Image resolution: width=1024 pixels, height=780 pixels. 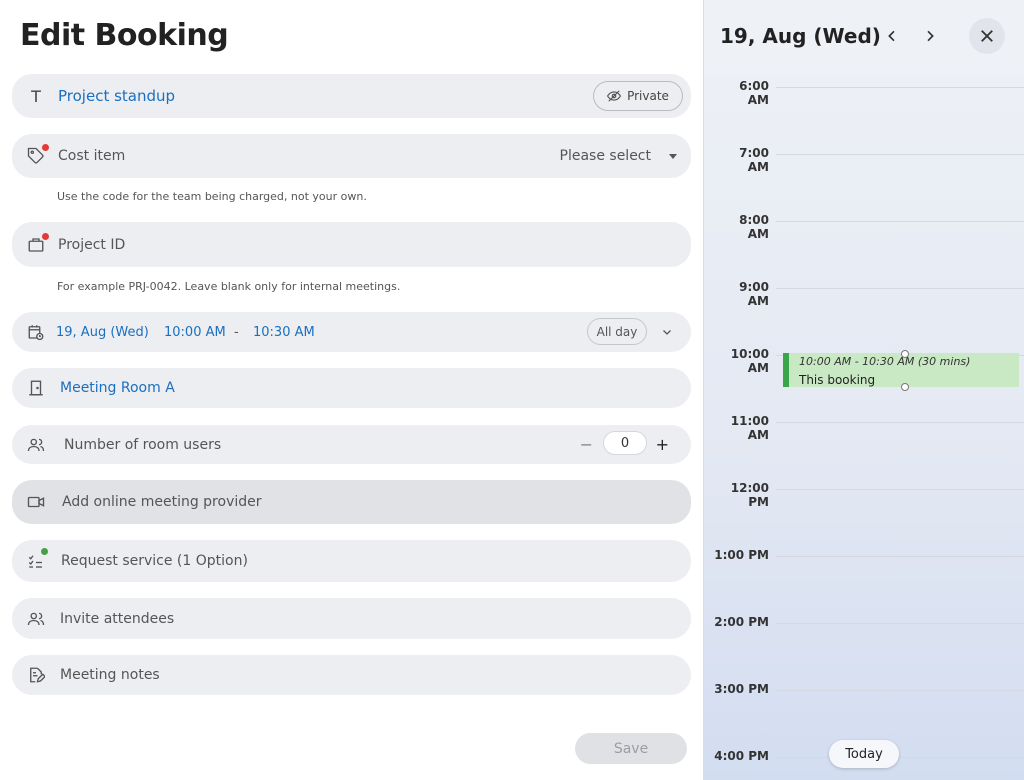 I want to click on service-indicator, so click(x=44, y=551).